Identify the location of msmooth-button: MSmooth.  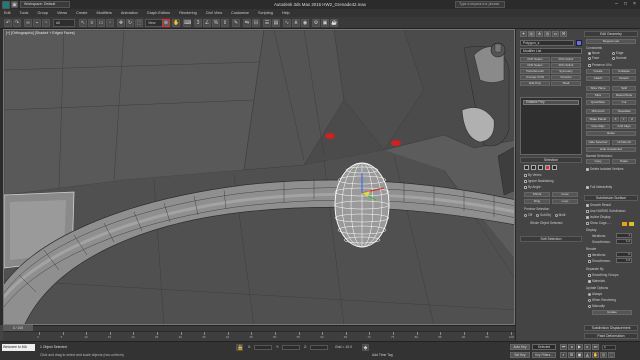
(598, 111).